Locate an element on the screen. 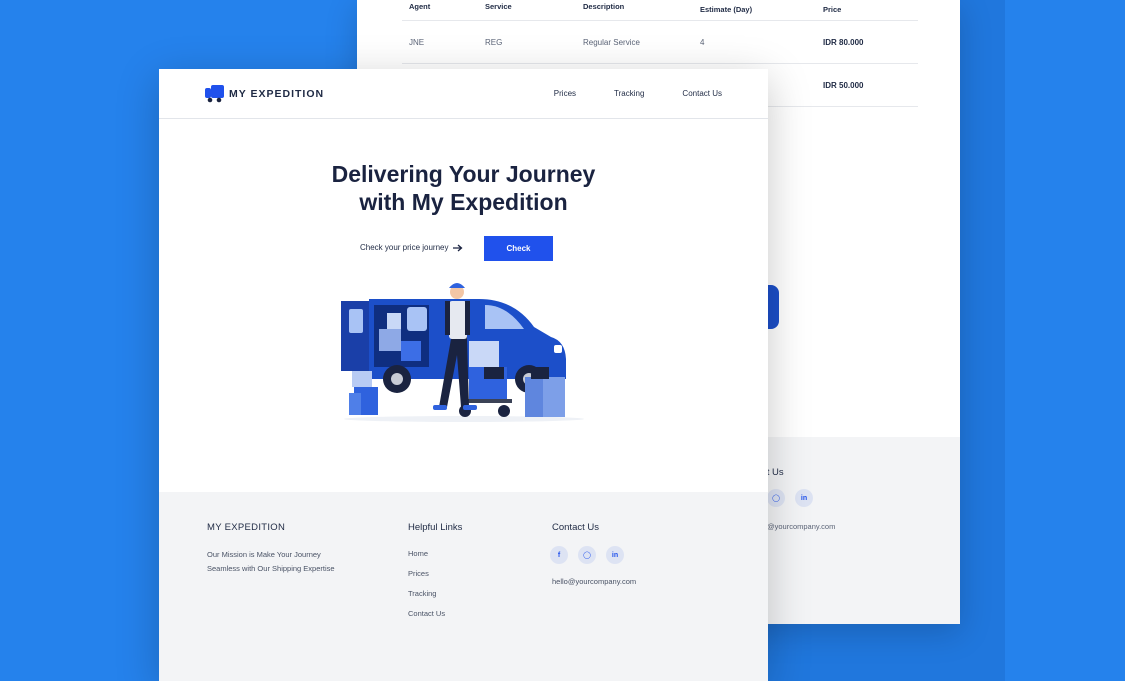  logo-text: MY EXPEDITION is located at coordinates (277, 93).